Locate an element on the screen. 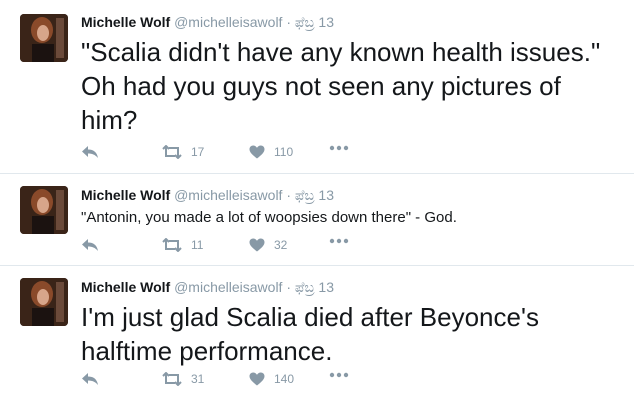 The width and height of the screenshot is (634, 402). retweet-button: 11 is located at coordinates (182, 245).